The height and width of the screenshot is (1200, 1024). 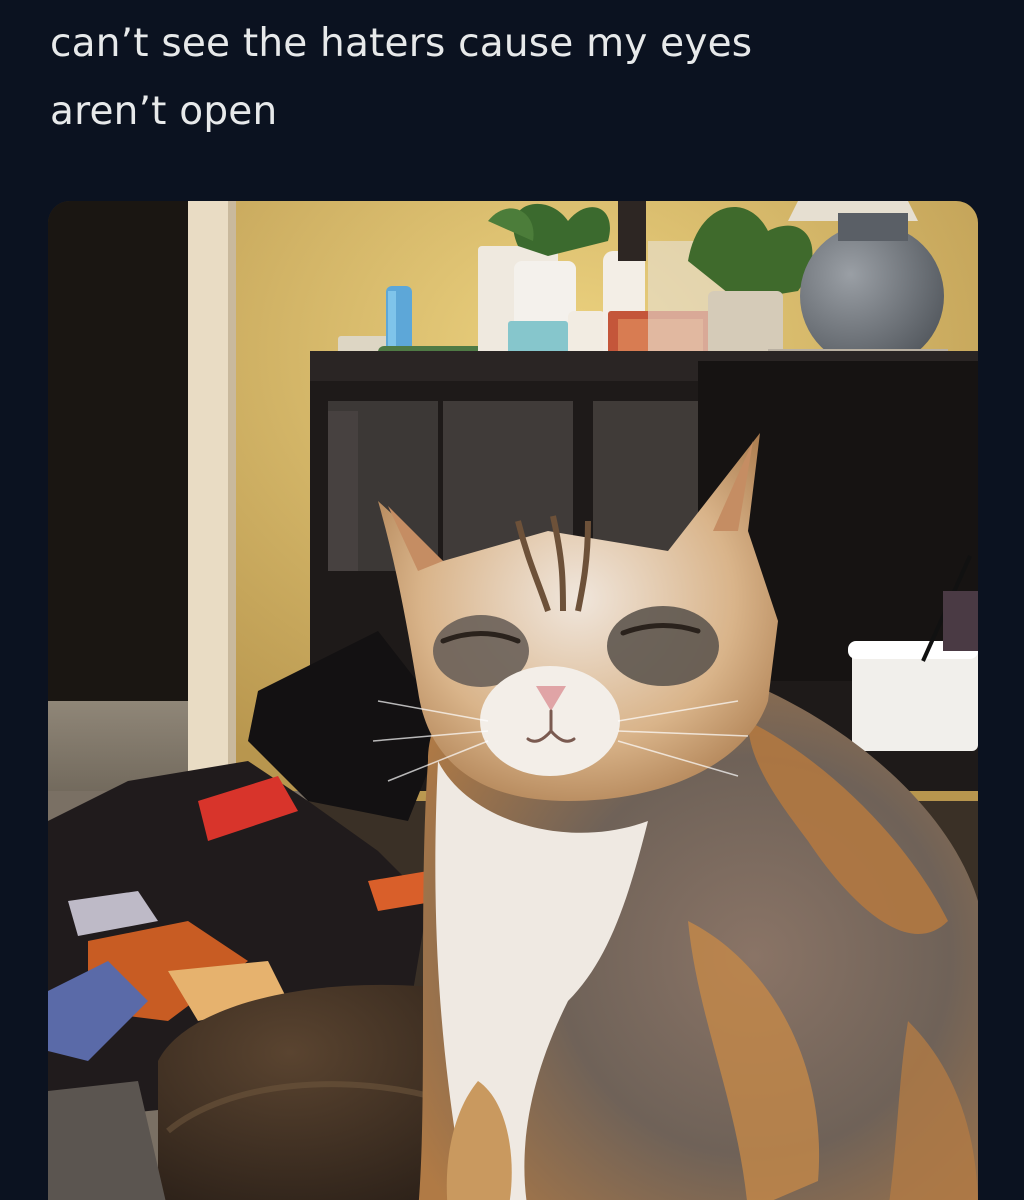 What do you see at coordinates (401, 43) in the screenshot?
I see `tweet-text-line-1: can’t see the haters cause my eyes` at bounding box center [401, 43].